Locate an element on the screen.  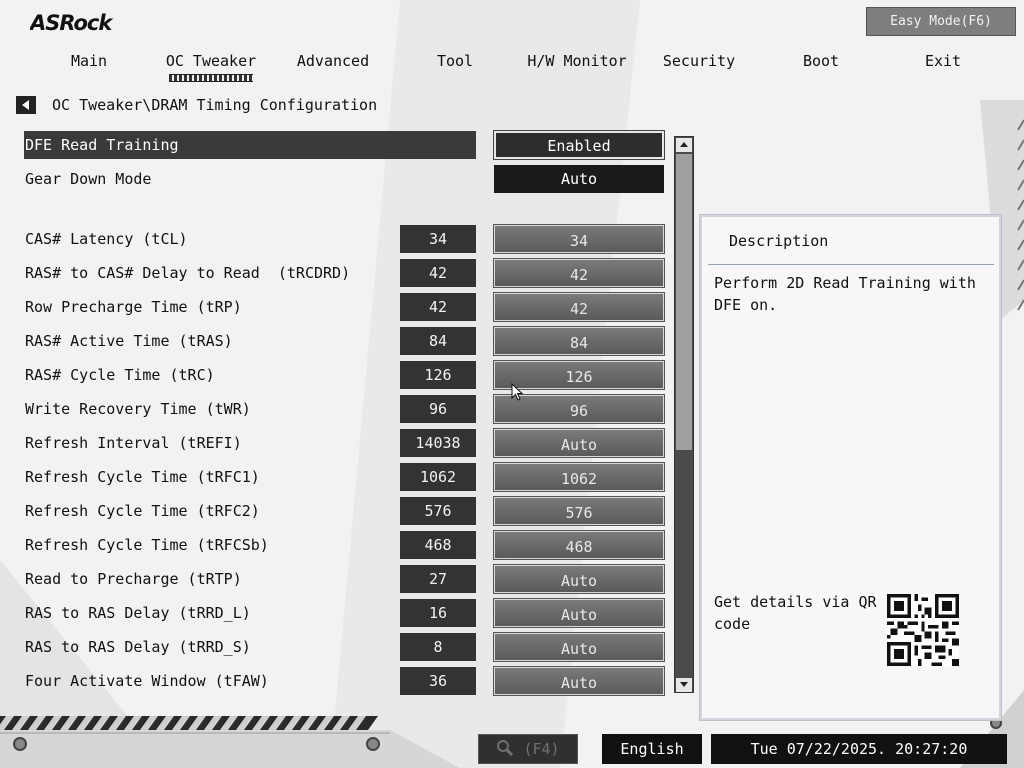
svg-text: ASRock is located at coordinates (72, 23).